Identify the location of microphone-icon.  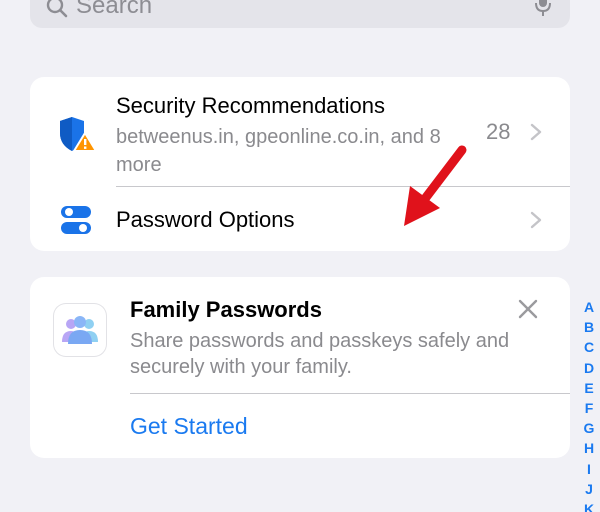
(543, 9).